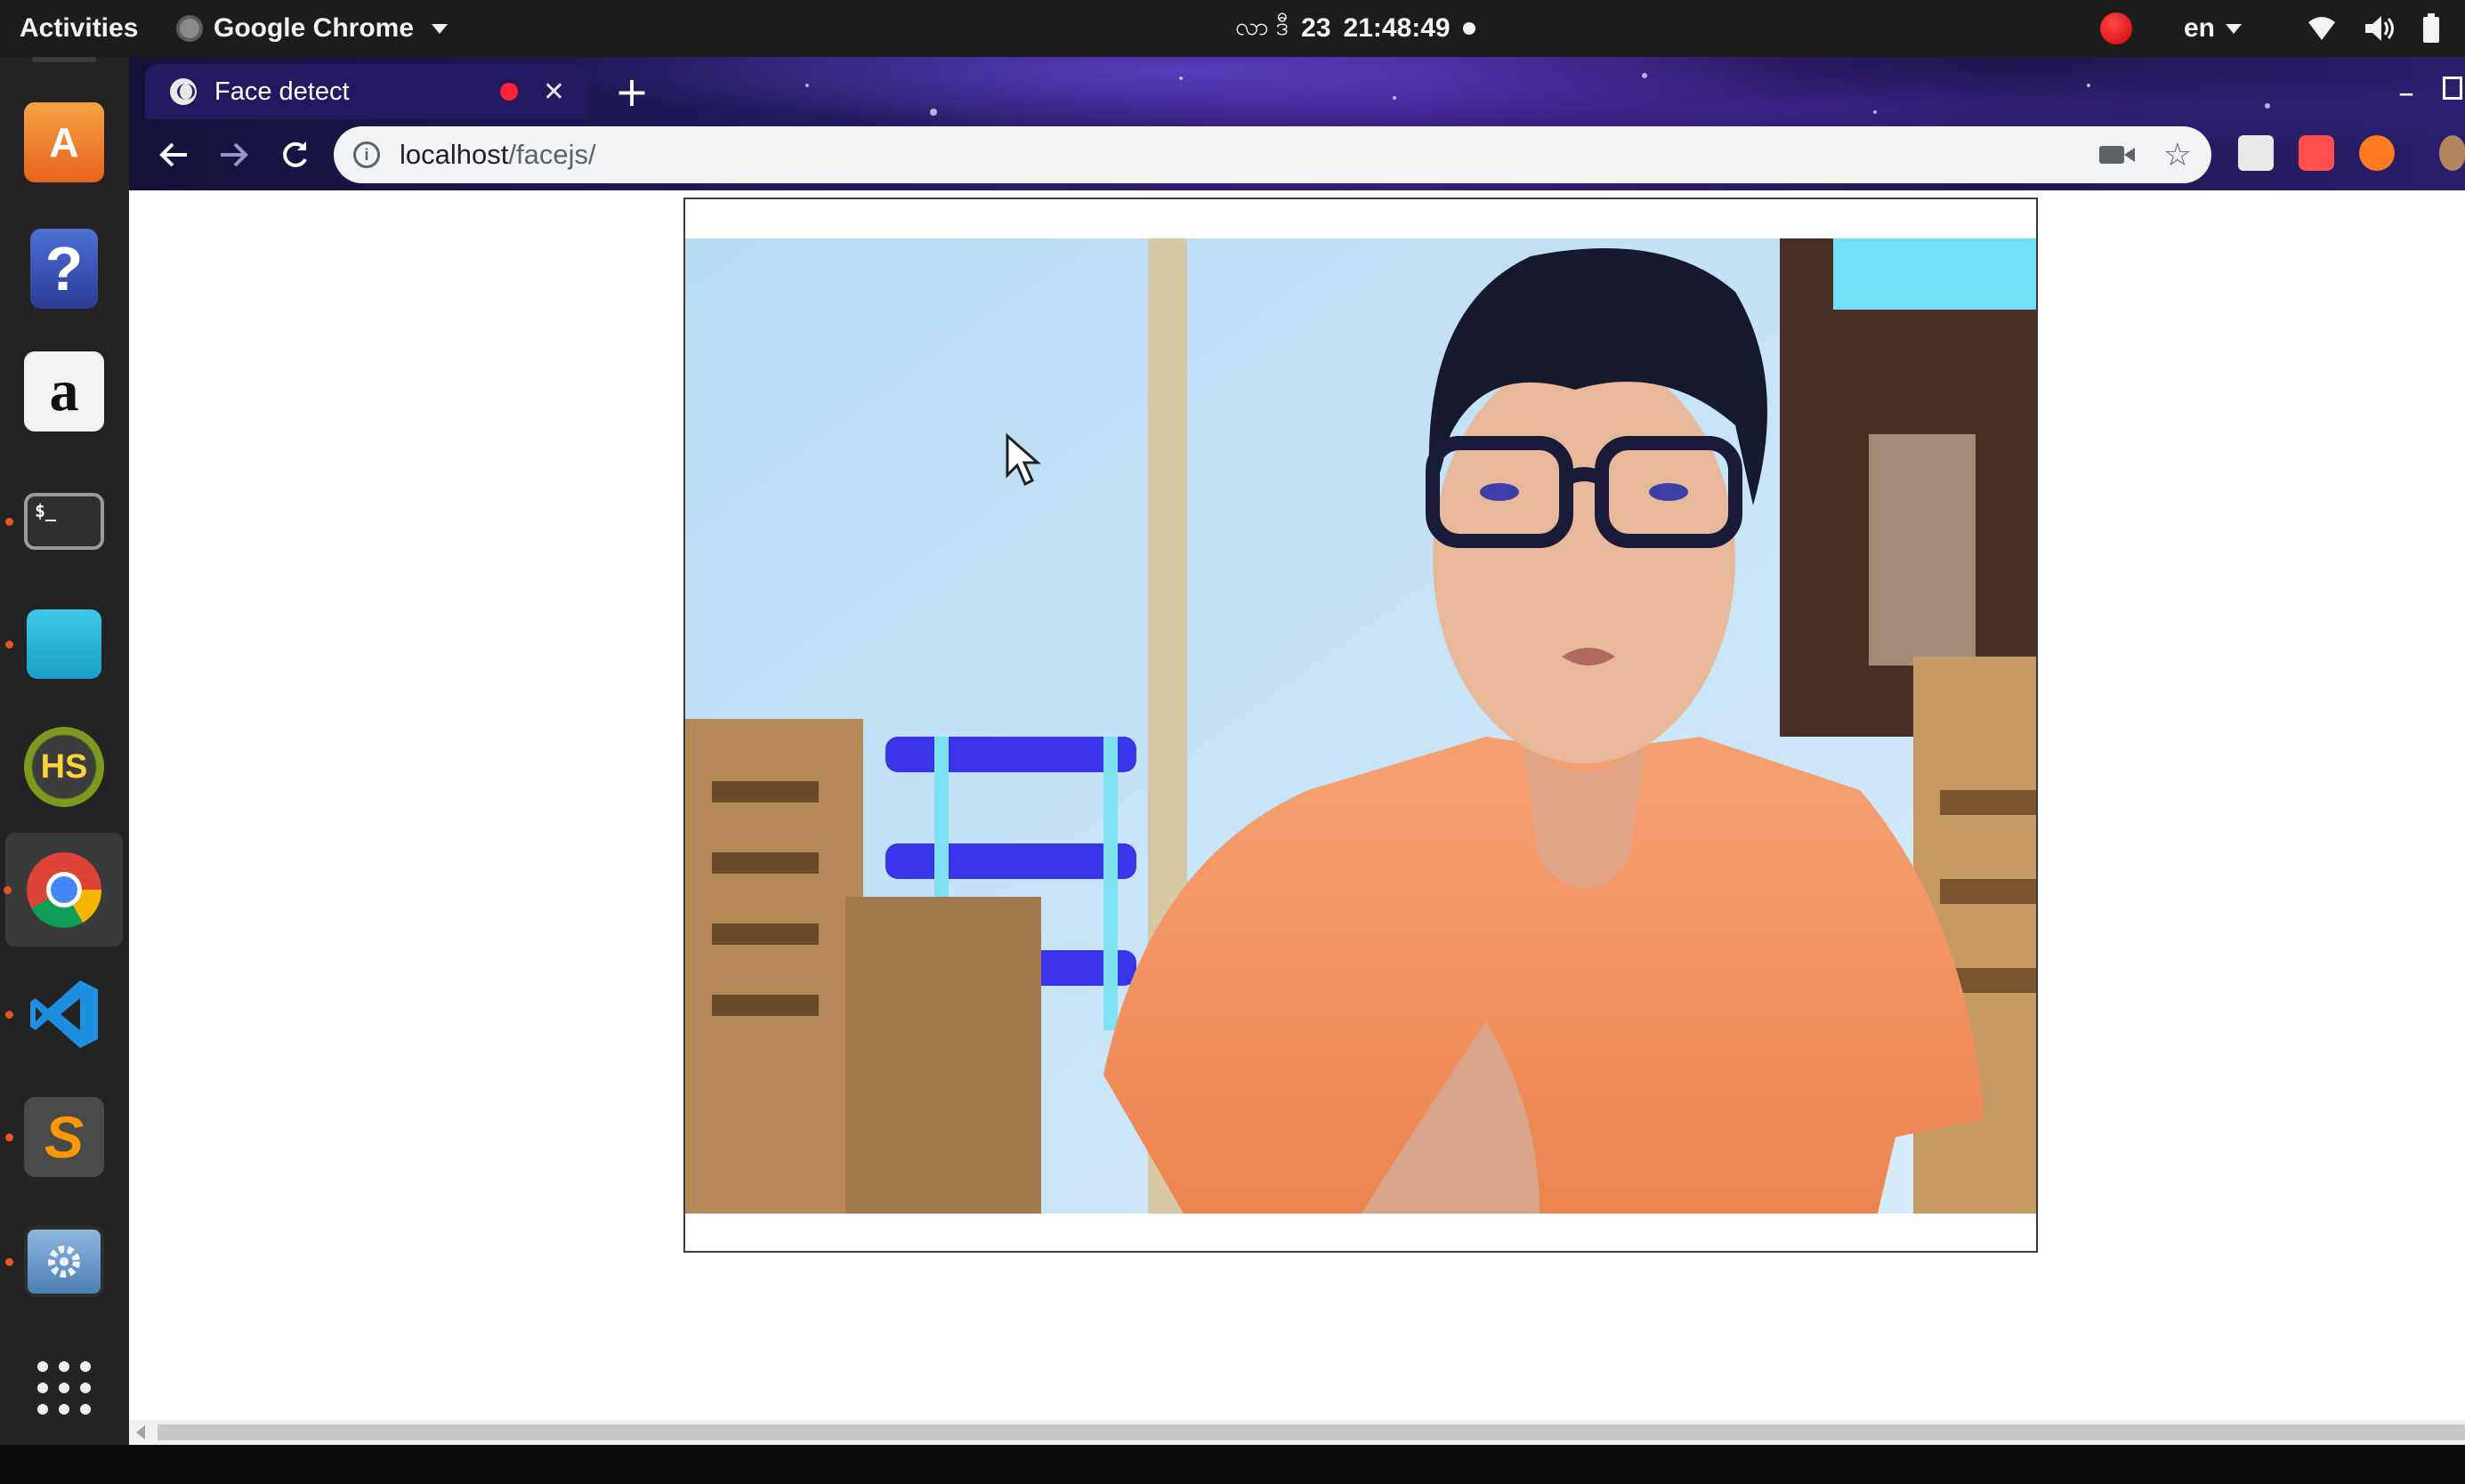 The width and height of the screenshot is (2465, 1484). I want to click on reload-icon, so click(295, 154).